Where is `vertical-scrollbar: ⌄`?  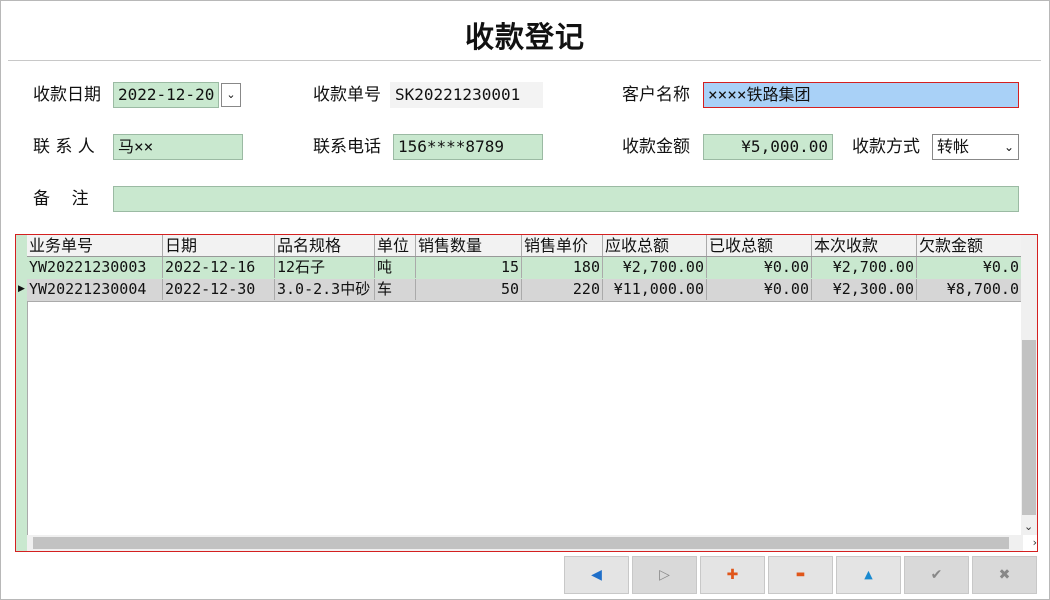 vertical-scrollbar: ⌄ is located at coordinates (1029, 385).